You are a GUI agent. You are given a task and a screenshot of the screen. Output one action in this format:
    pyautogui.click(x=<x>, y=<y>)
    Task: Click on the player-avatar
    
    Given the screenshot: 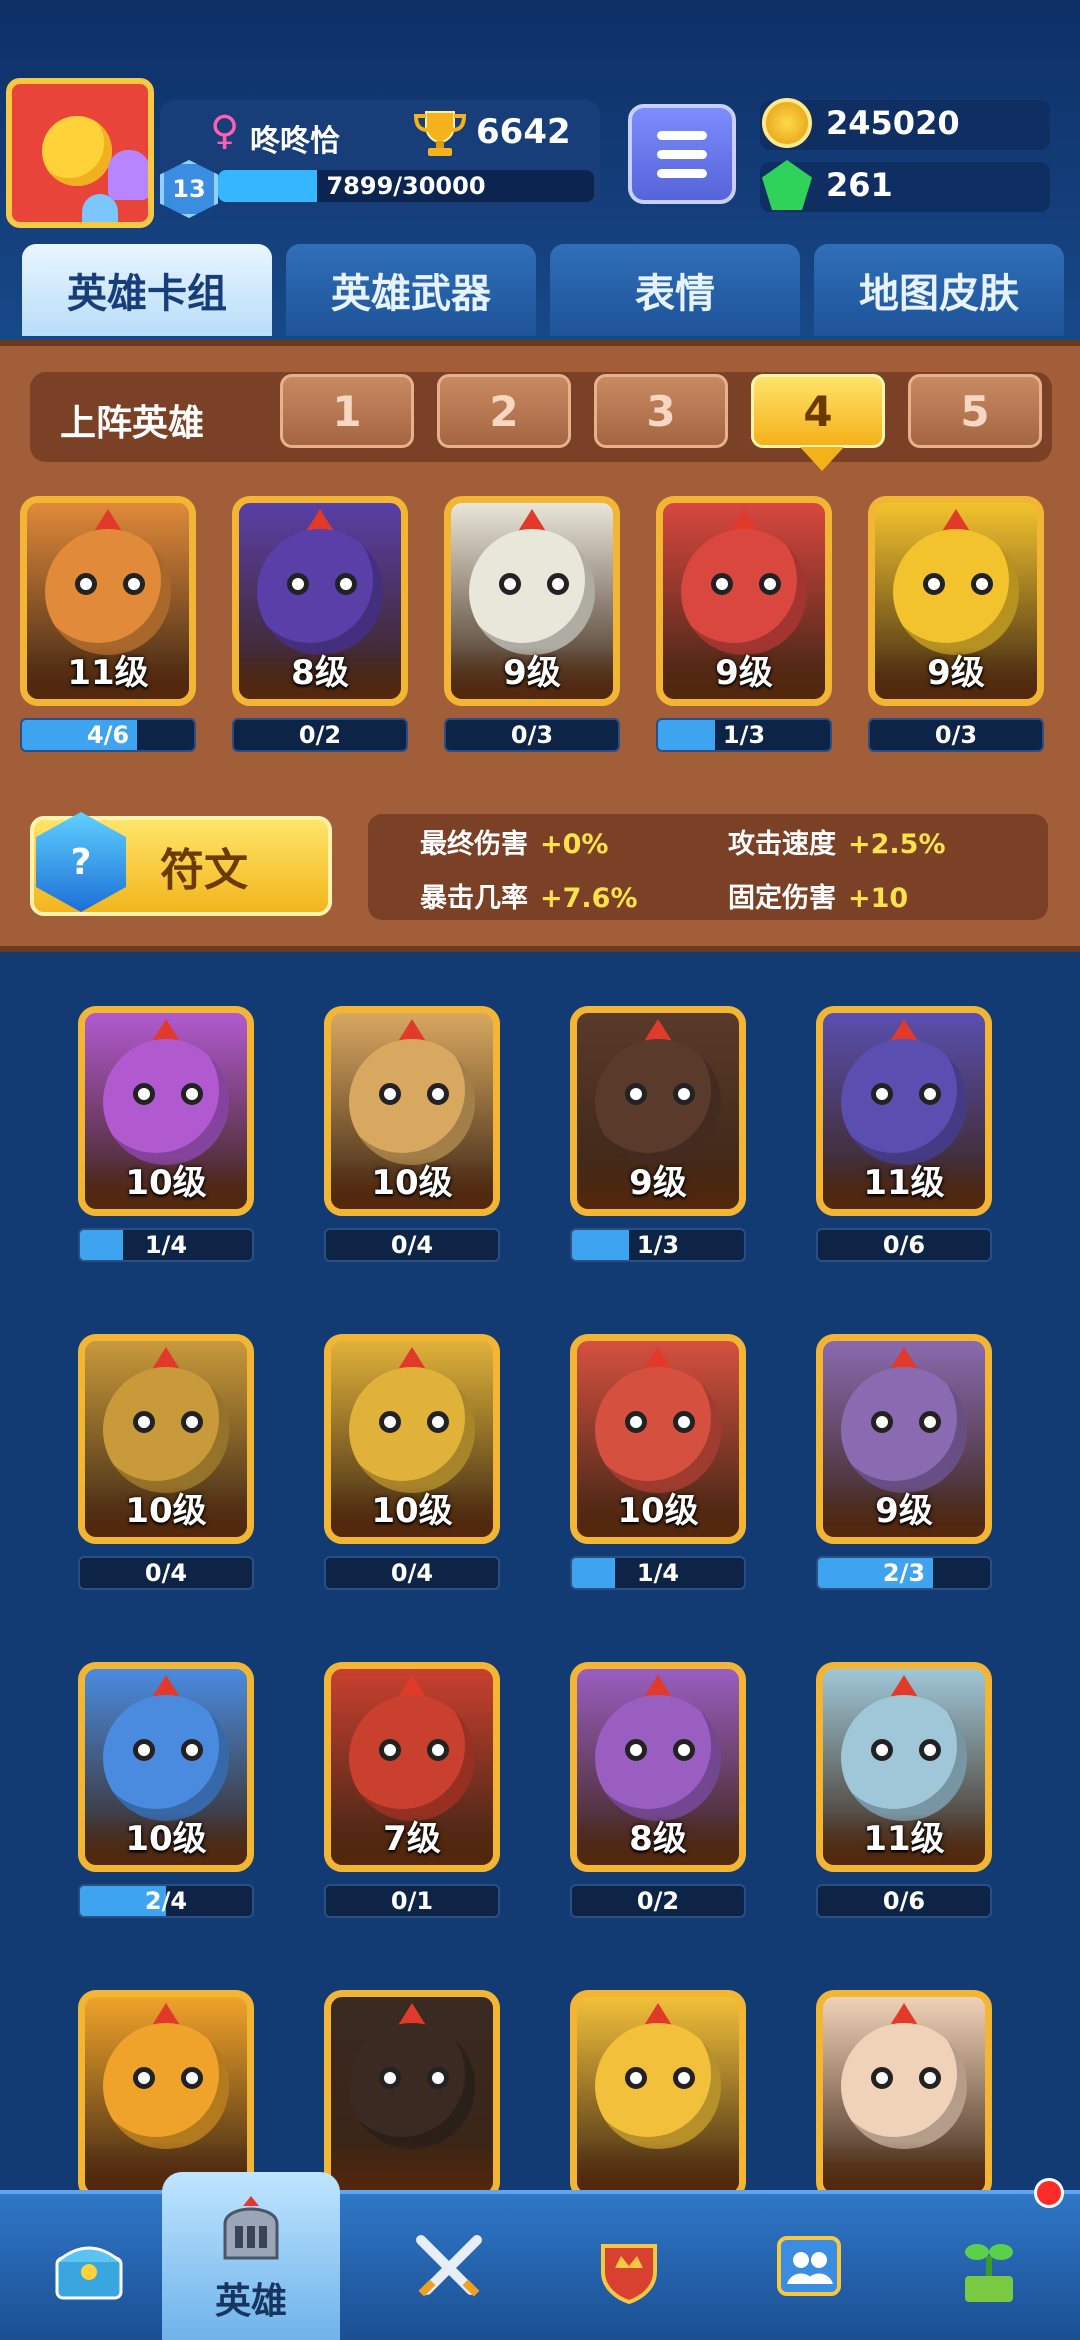 What is the action you would take?
    pyautogui.click(x=80, y=153)
    